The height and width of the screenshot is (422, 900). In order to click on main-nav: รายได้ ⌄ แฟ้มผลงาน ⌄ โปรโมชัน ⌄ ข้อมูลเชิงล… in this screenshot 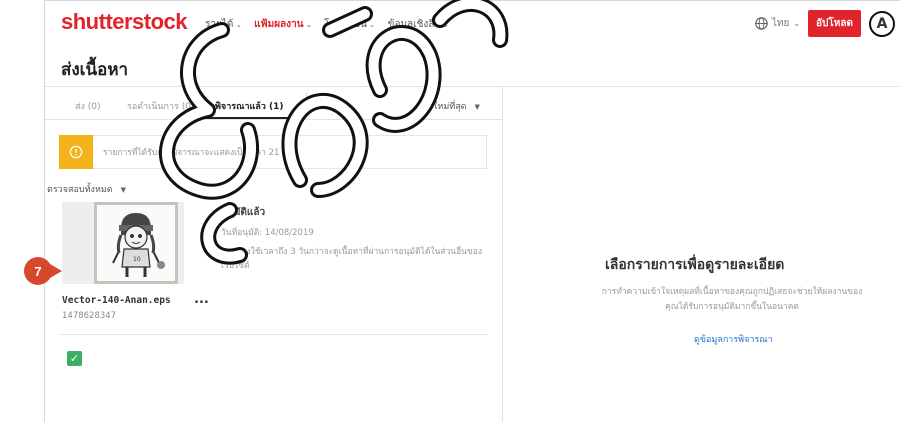, I will do `click(327, 24)`.